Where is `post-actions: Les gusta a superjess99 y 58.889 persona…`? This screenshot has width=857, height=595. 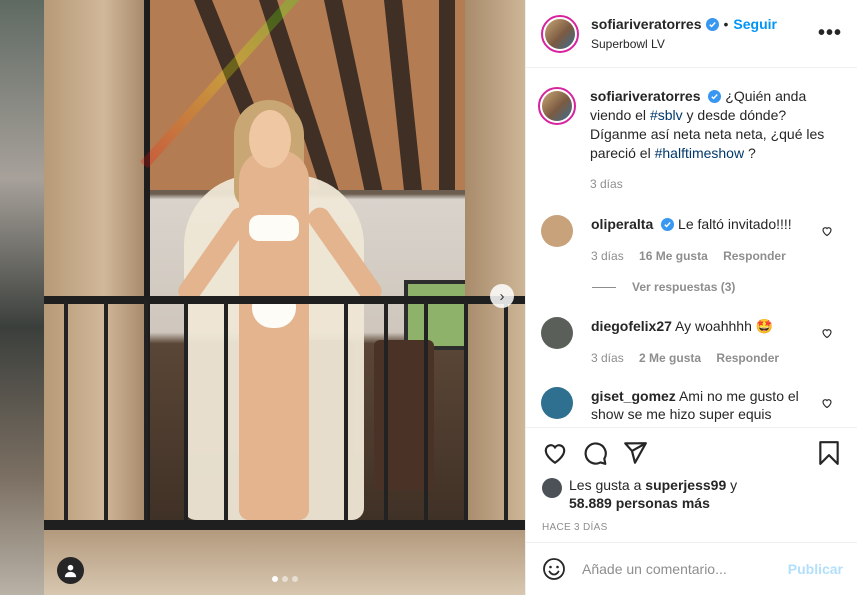 post-actions: Les gusta a superjess99 y 58.889 persona… is located at coordinates (691, 480).